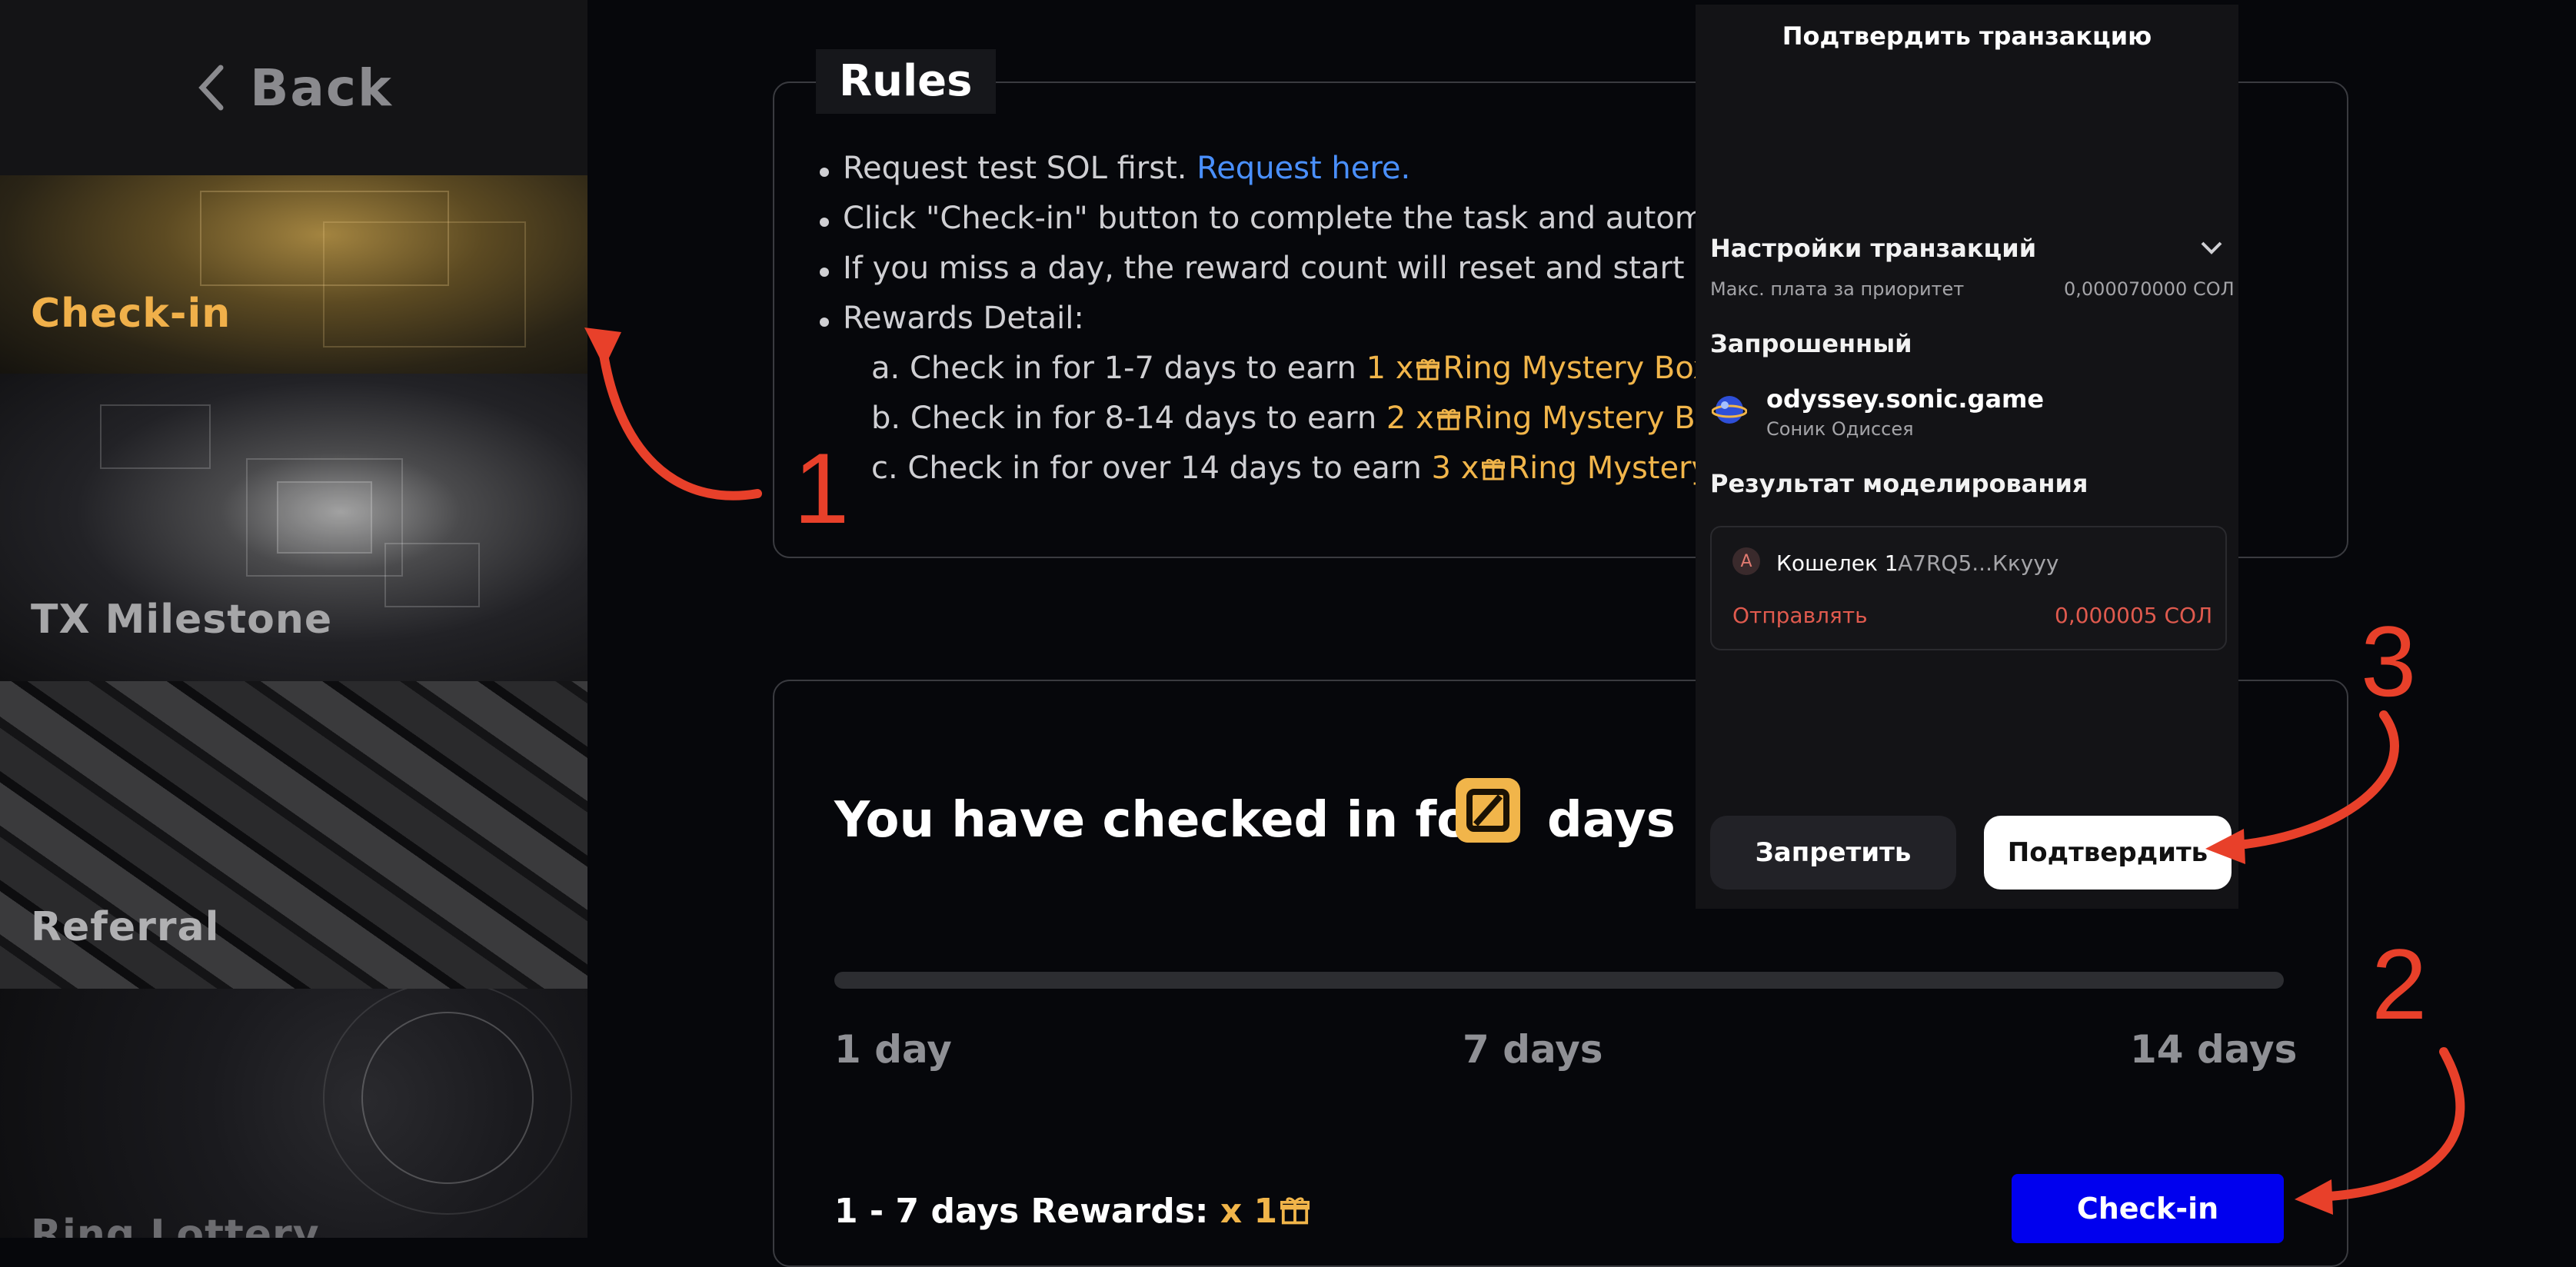  What do you see at coordinates (1151, 468) in the screenshot?
I see `reward-detail-text: c. Check in for over 14 days to earn` at bounding box center [1151, 468].